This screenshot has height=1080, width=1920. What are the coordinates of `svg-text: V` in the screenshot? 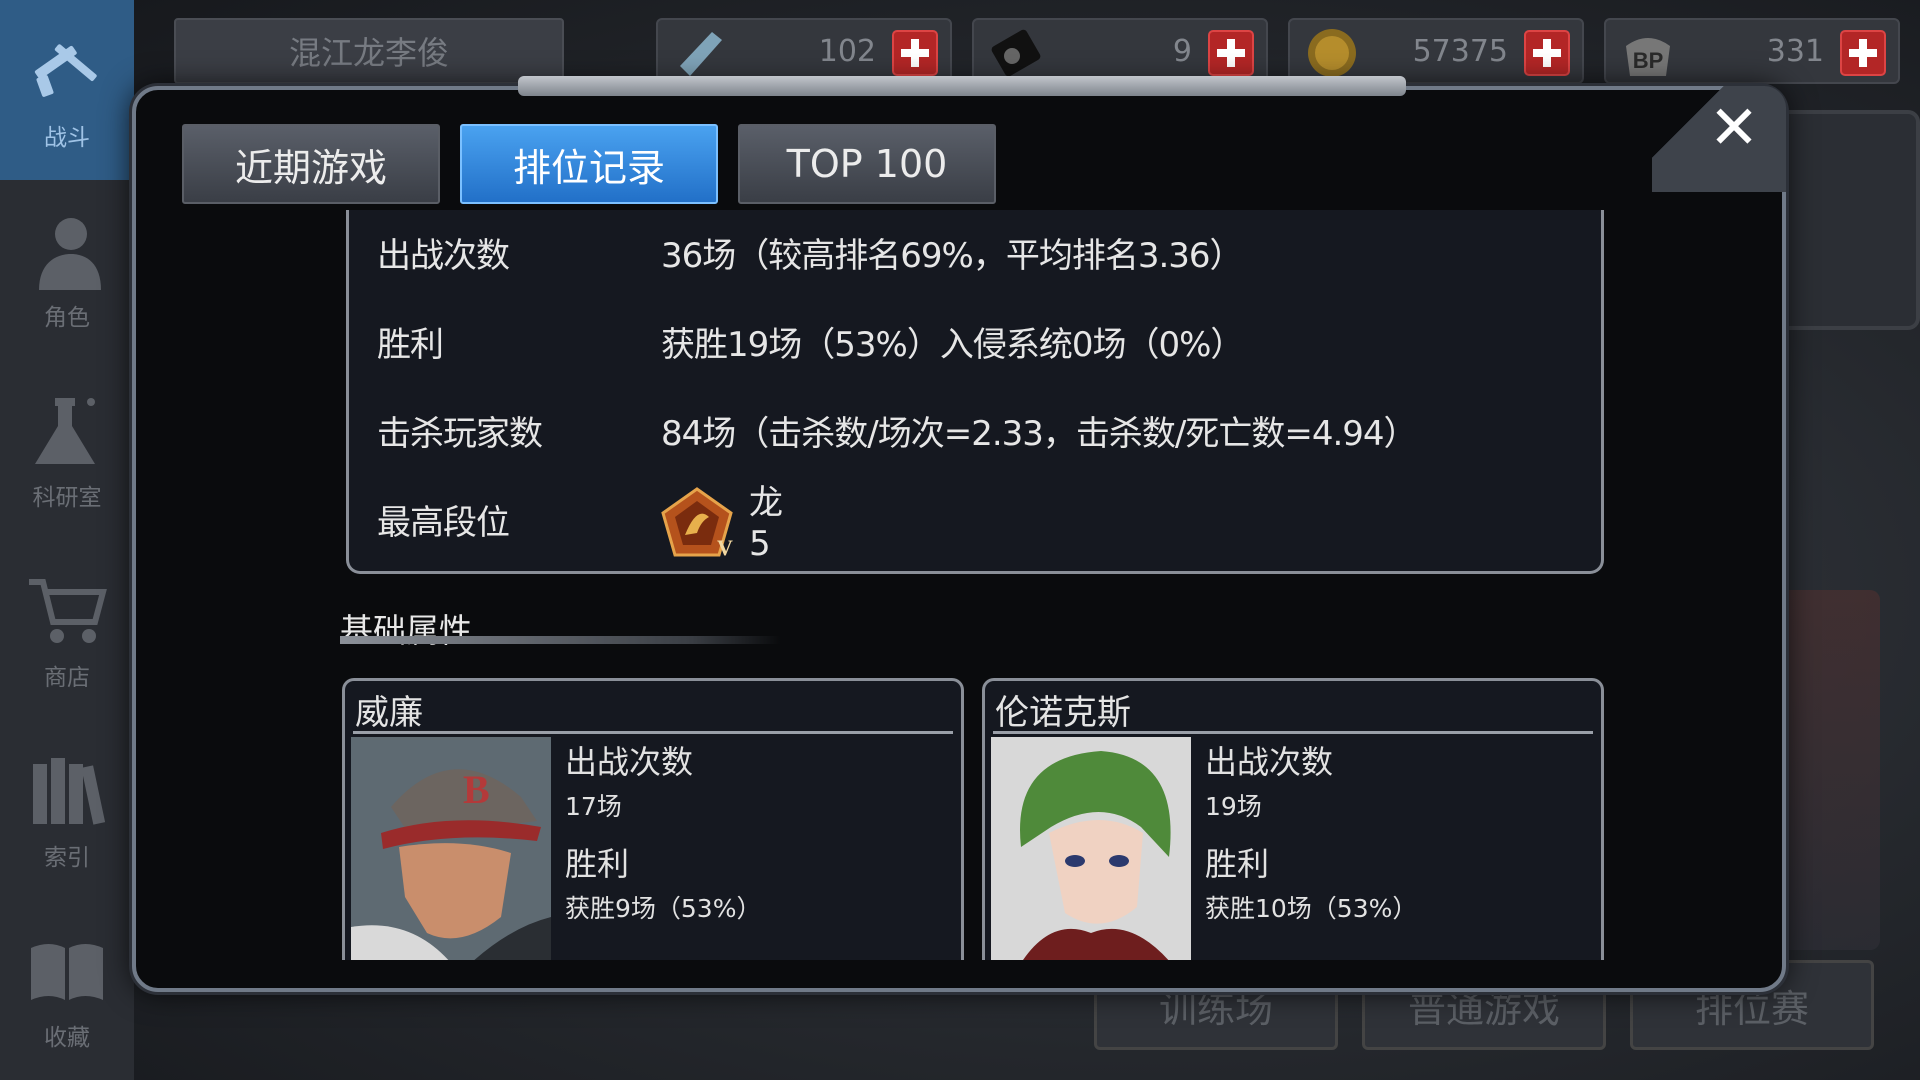 It's located at (725, 547).